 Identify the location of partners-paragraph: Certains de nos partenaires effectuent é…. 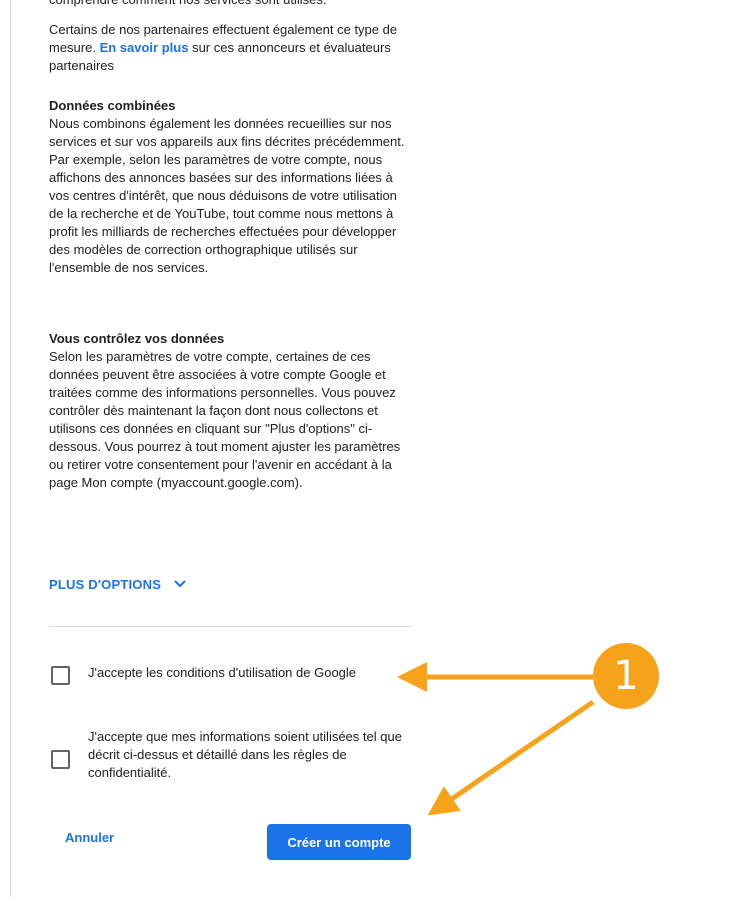
(229, 48).